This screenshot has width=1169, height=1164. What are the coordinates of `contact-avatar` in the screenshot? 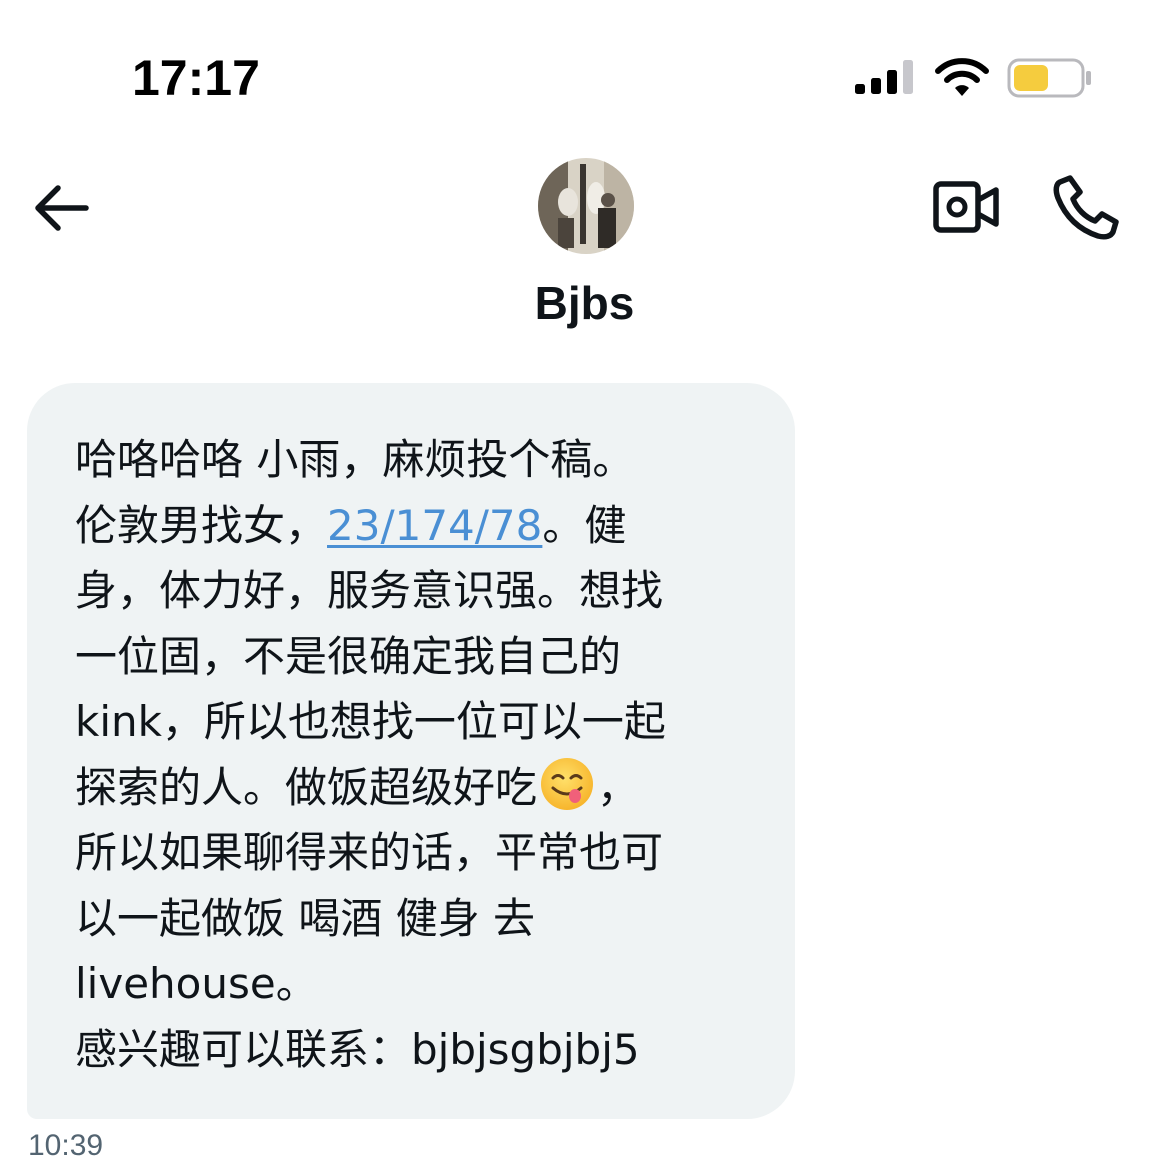 It's located at (586, 206).